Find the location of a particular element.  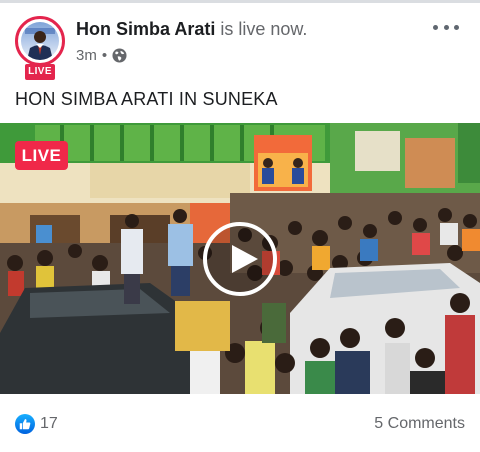

top-divider is located at coordinates (240, 1).